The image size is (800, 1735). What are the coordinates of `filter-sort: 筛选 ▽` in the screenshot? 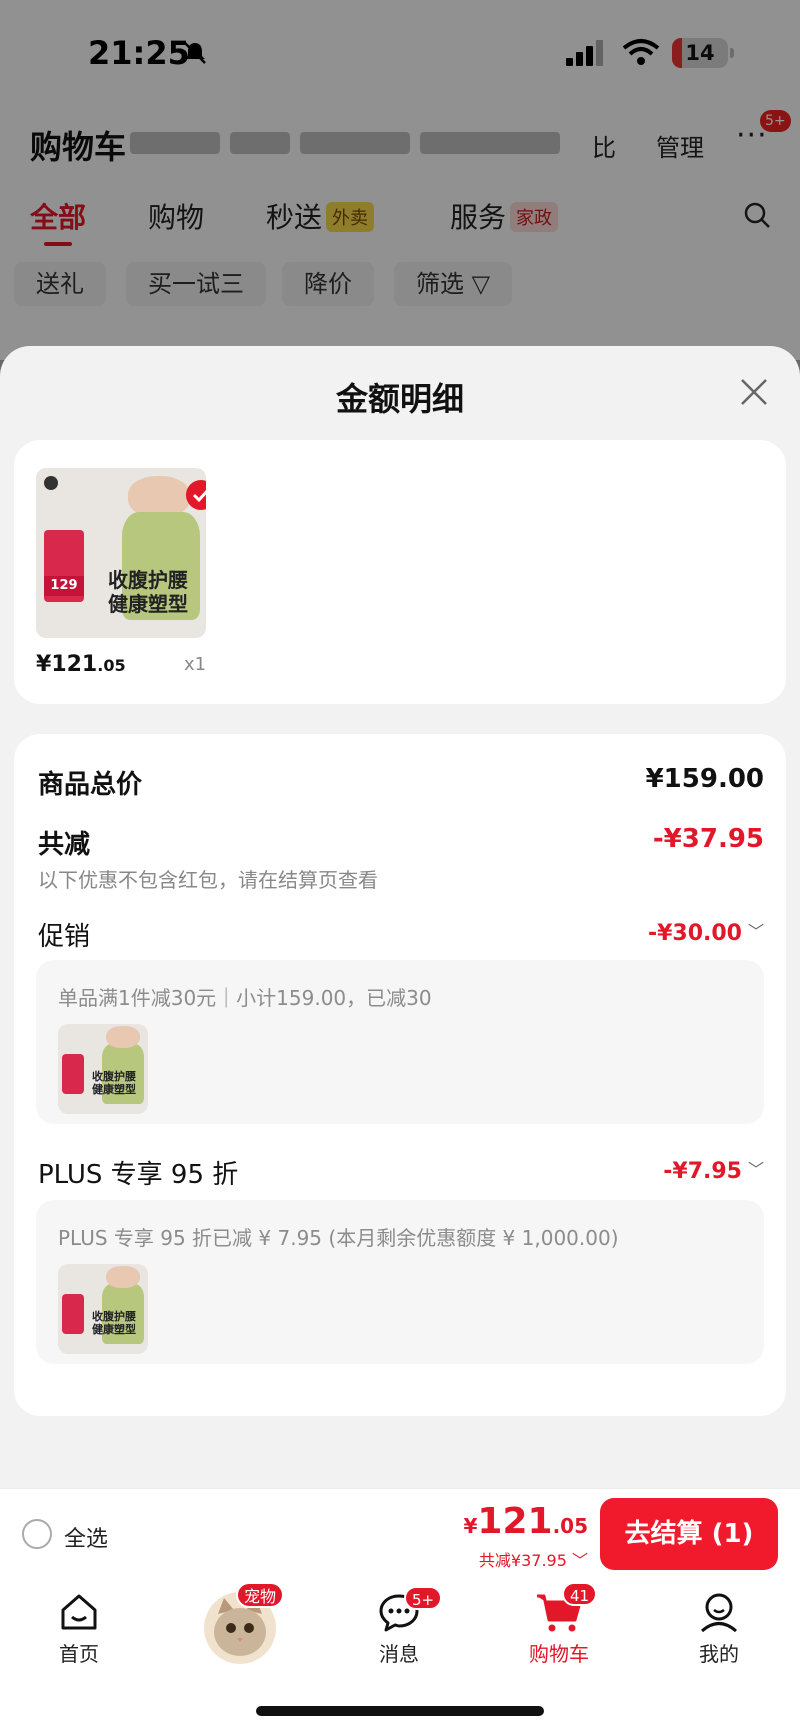 It's located at (453, 284).